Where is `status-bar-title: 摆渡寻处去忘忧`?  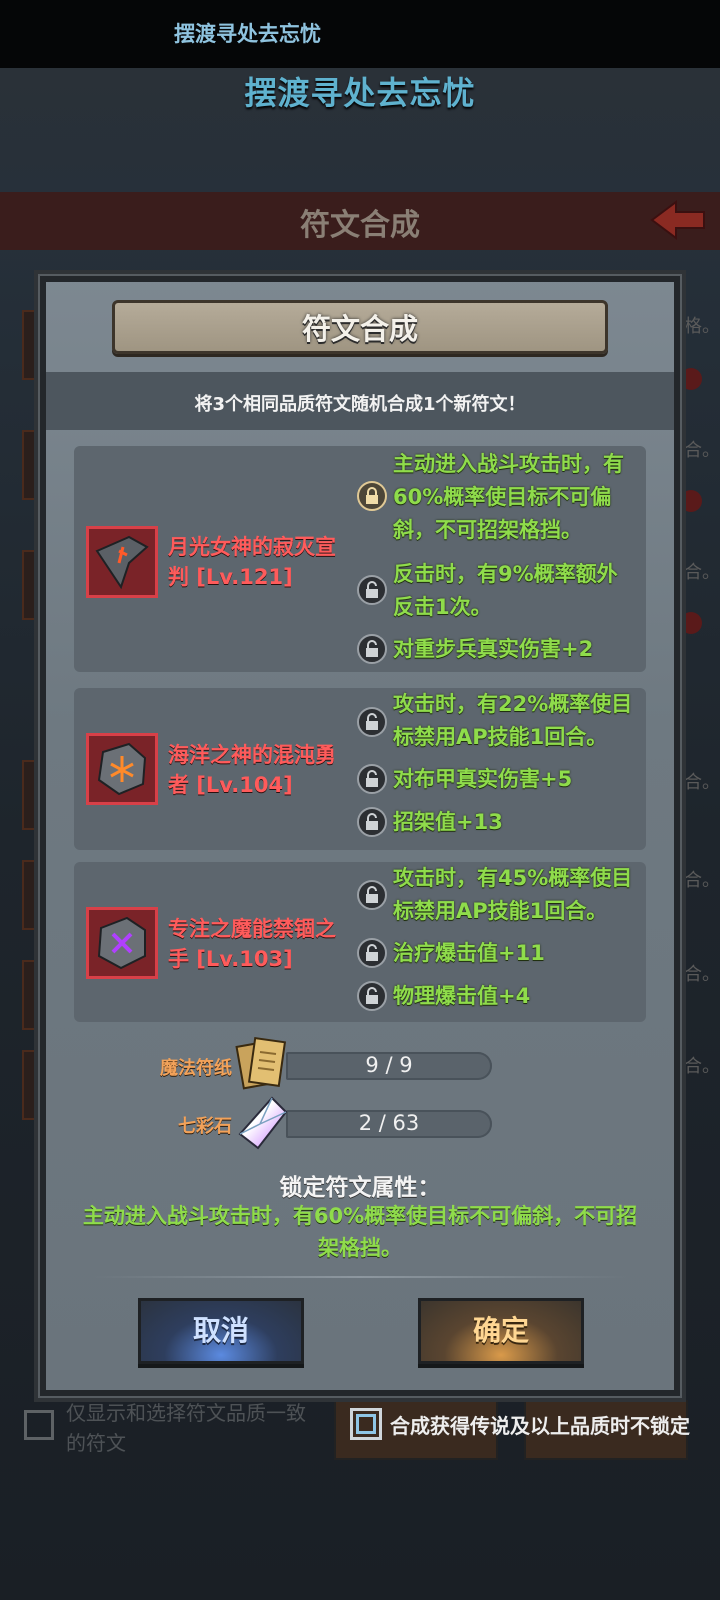
status-bar-title: 摆渡寻处去忘忧 is located at coordinates (247, 34).